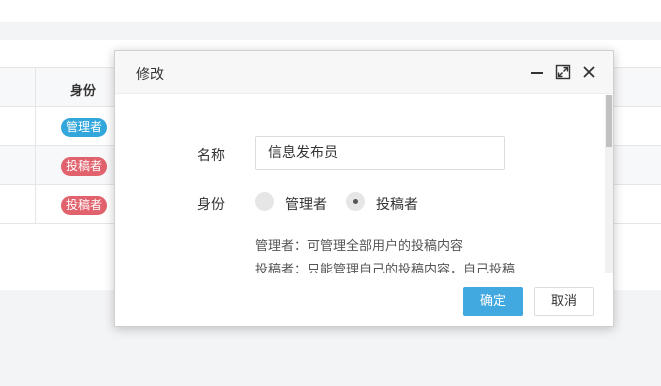  What do you see at coordinates (355, 201) in the screenshot?
I see `radio-author` at bounding box center [355, 201].